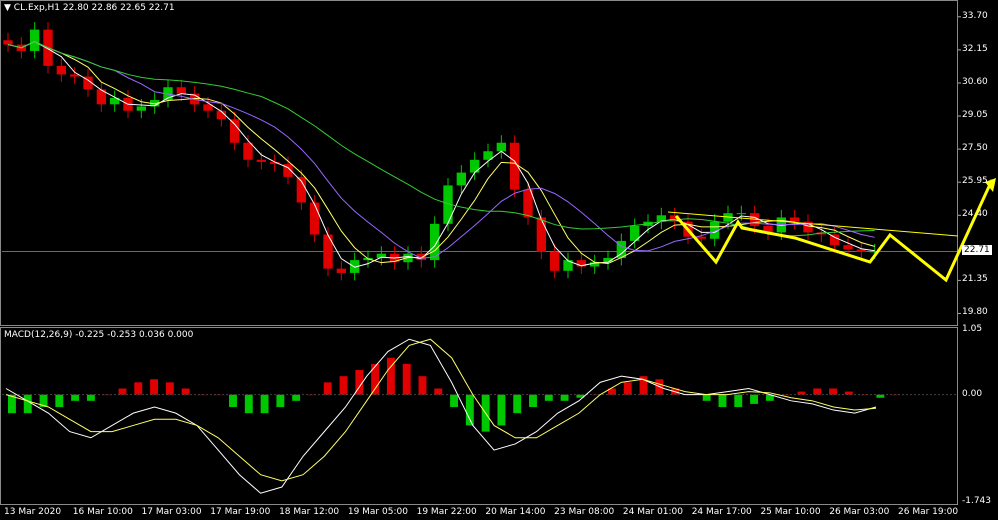  I want to click on time-tick-label: 25 Mar 10:00, so click(790, 512).